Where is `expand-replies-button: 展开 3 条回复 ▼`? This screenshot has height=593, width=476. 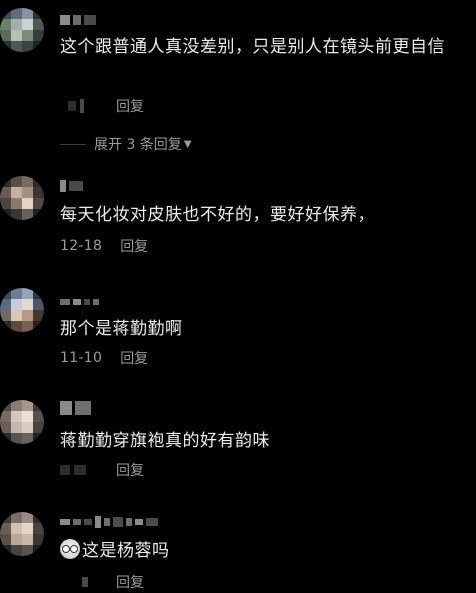 expand-replies-button: 展开 3 条回复 ▼ is located at coordinates (126, 144).